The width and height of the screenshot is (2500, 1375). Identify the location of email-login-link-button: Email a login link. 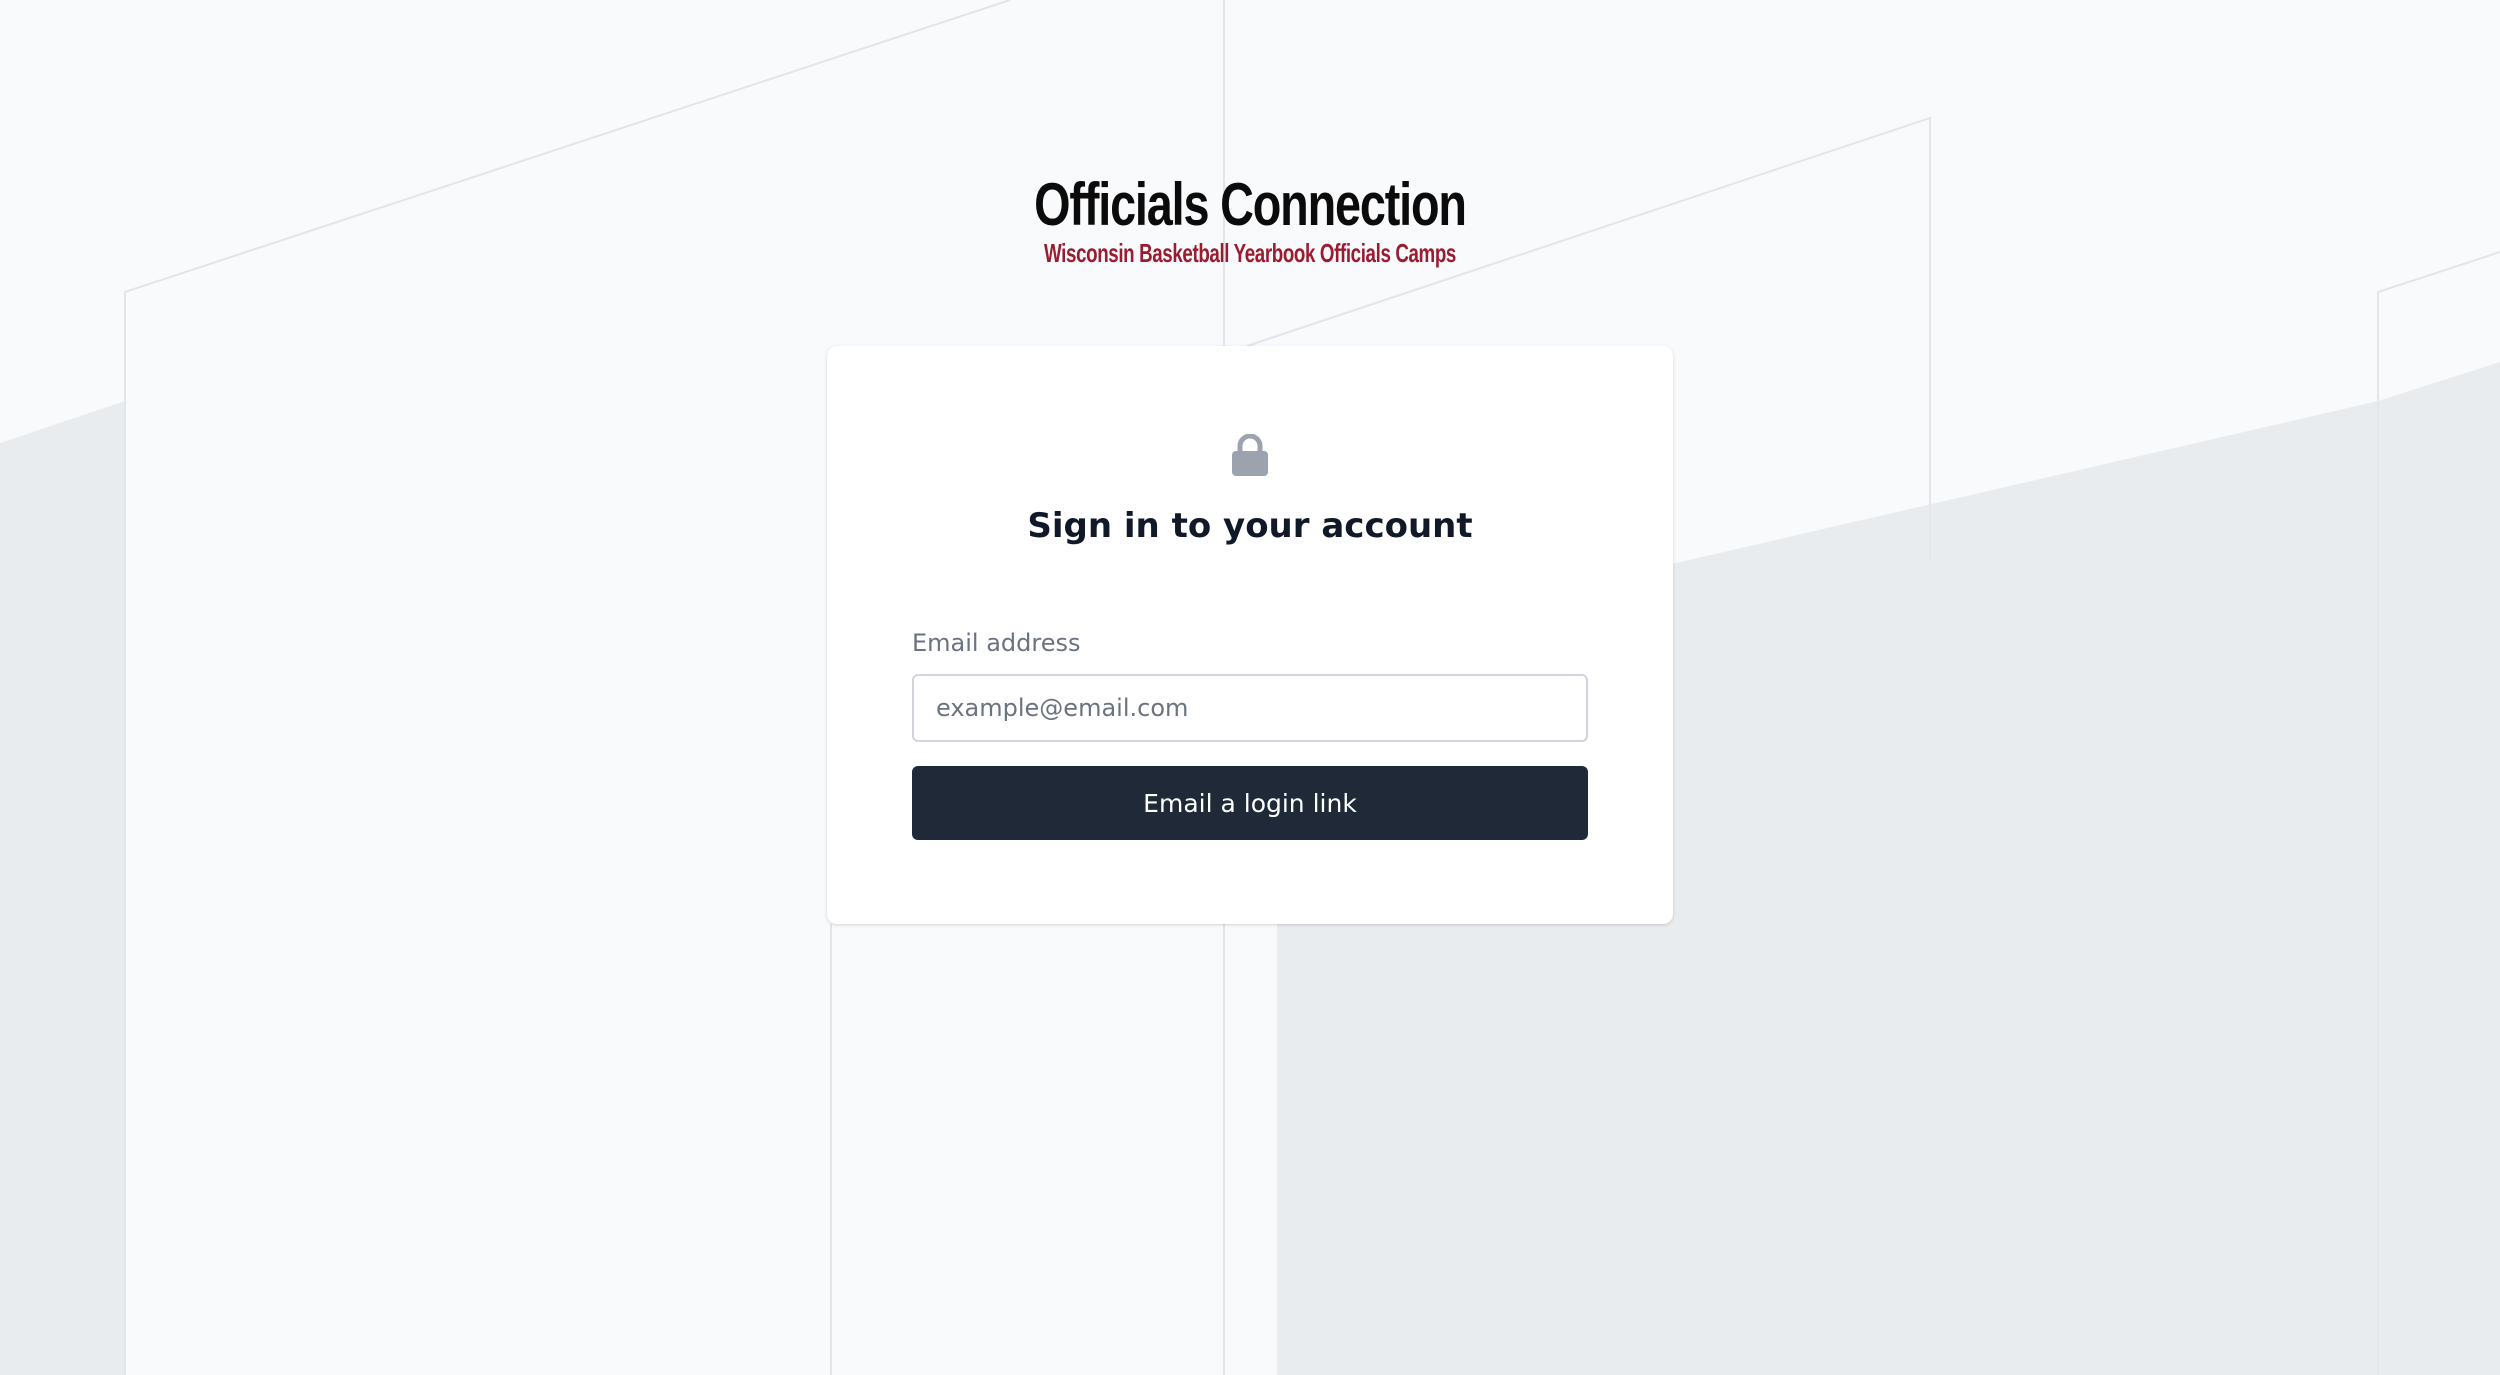
(1250, 803).